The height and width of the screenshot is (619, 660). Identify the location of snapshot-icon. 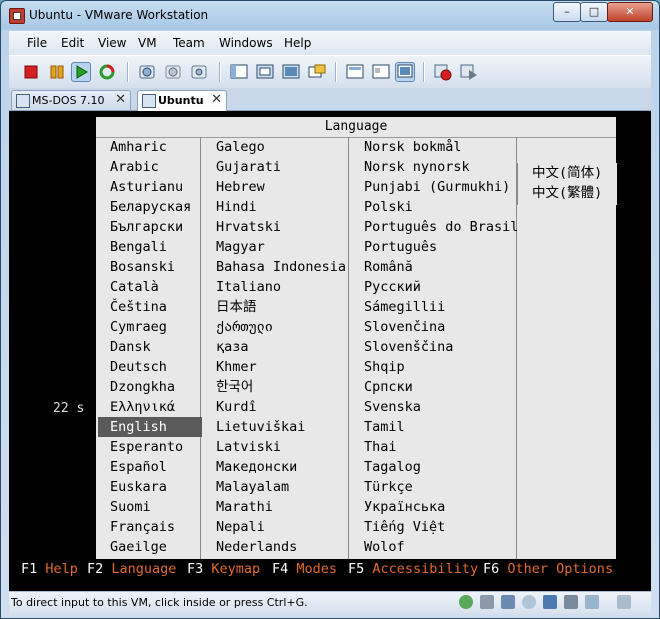
(147, 72).